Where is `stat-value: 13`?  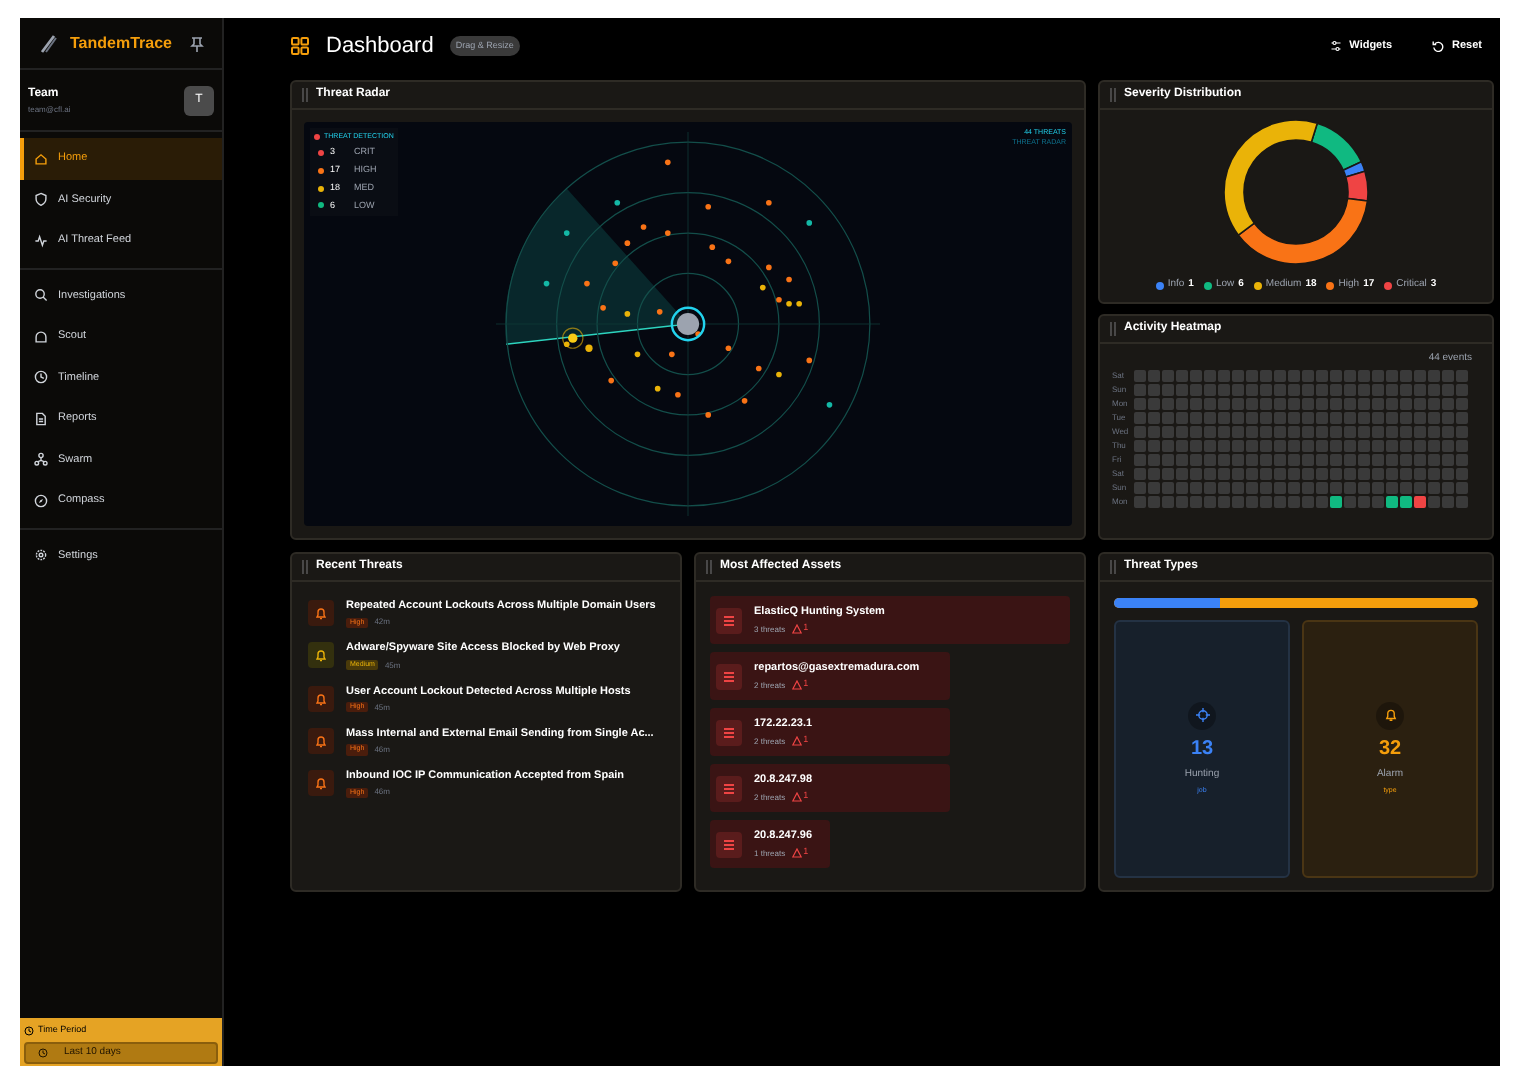 stat-value: 13 is located at coordinates (1202, 749).